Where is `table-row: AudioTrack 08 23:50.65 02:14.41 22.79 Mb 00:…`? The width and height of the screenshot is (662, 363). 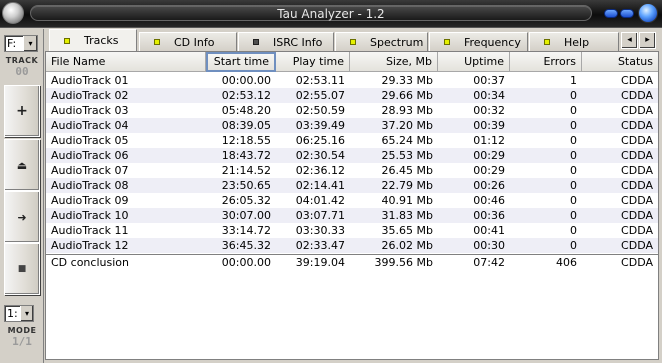
table-row: AudioTrack 08 23:50.65 02:14.41 22.79 Mb 00:… is located at coordinates (352, 185).